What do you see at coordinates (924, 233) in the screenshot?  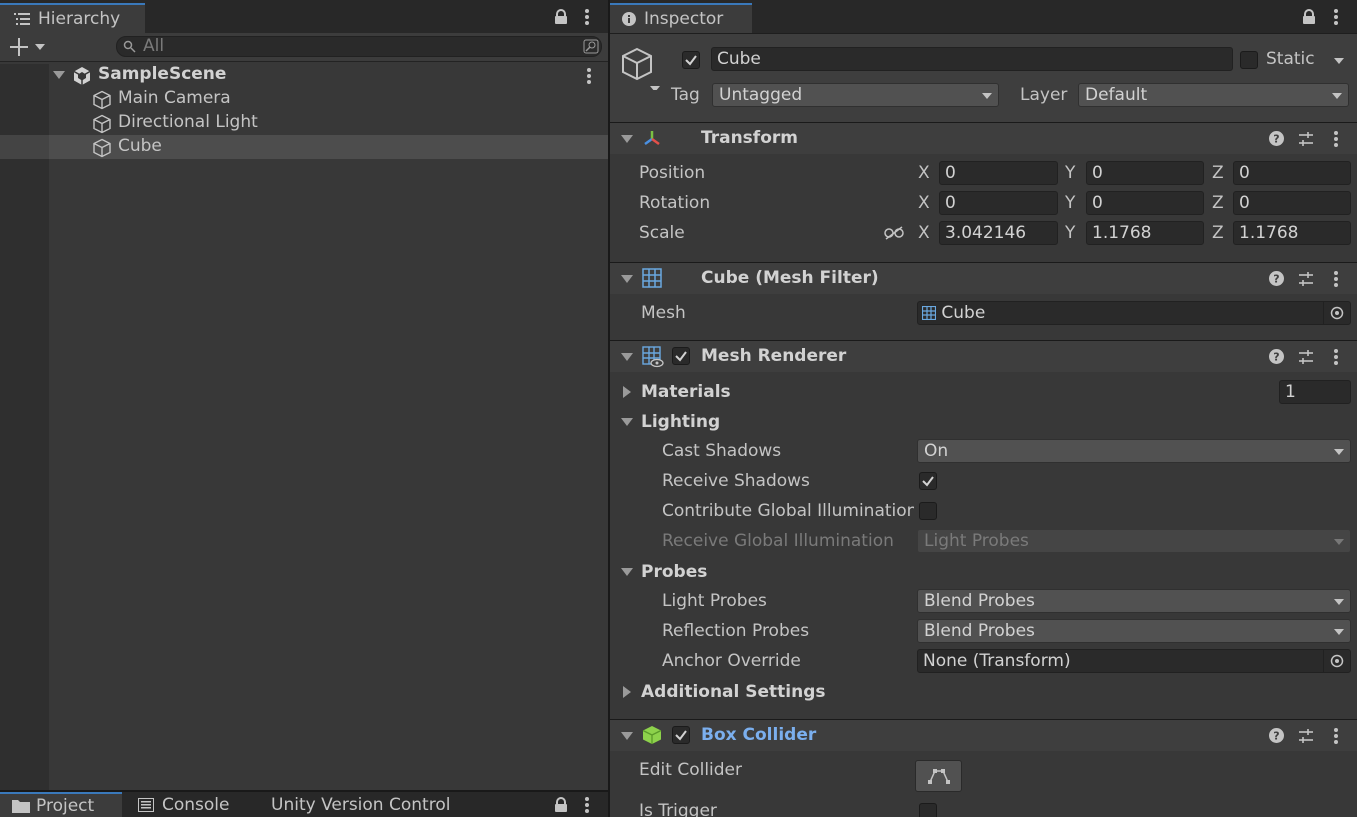 I see `scale-x-label: X` at bounding box center [924, 233].